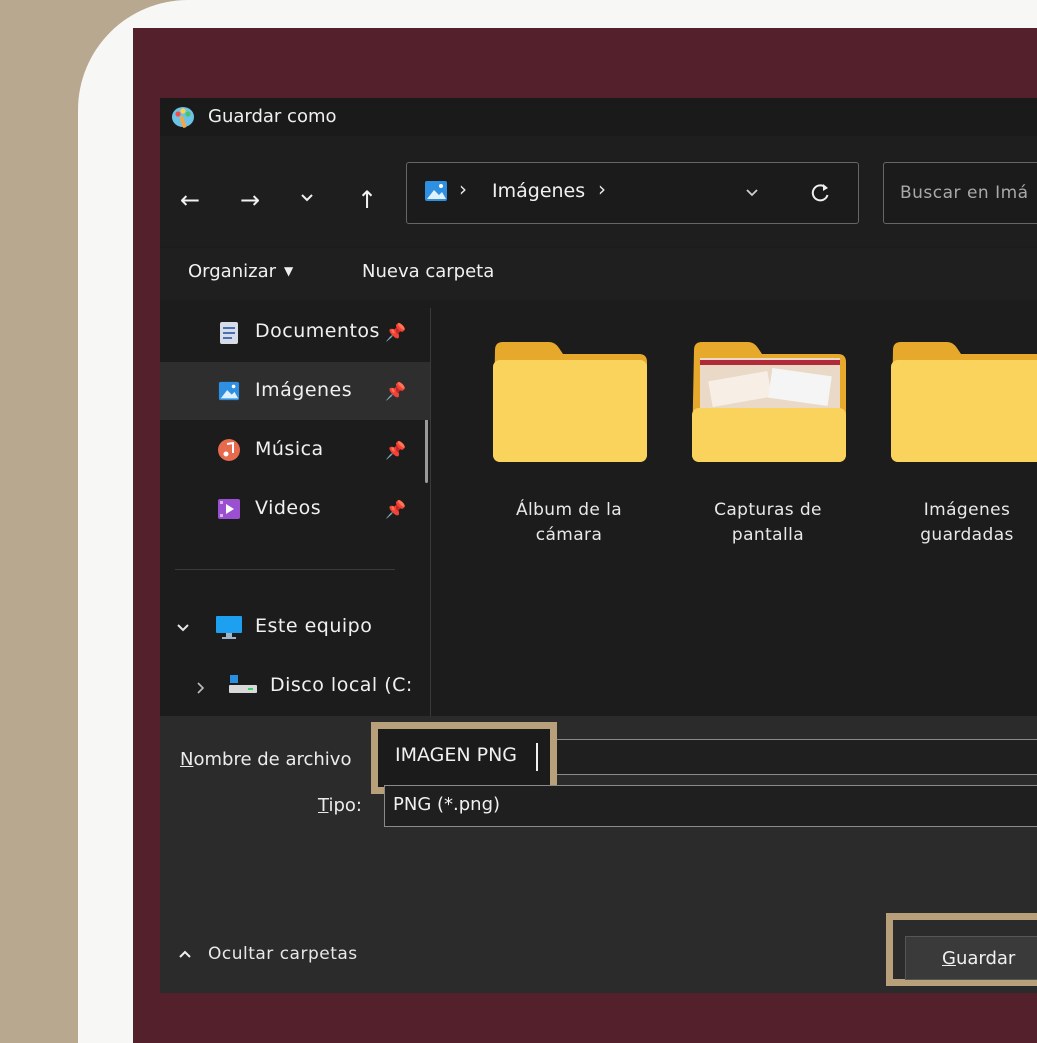  What do you see at coordinates (250, 200) in the screenshot?
I see `forward-arrow-icon: →` at bounding box center [250, 200].